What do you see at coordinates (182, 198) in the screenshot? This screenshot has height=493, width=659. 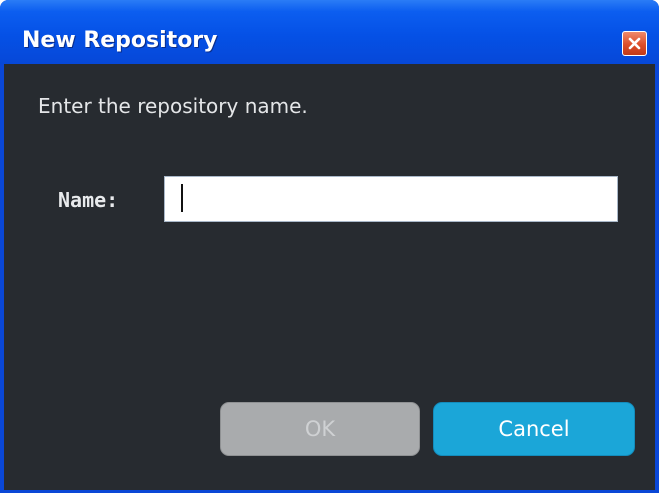 I see `text-caret` at bounding box center [182, 198].